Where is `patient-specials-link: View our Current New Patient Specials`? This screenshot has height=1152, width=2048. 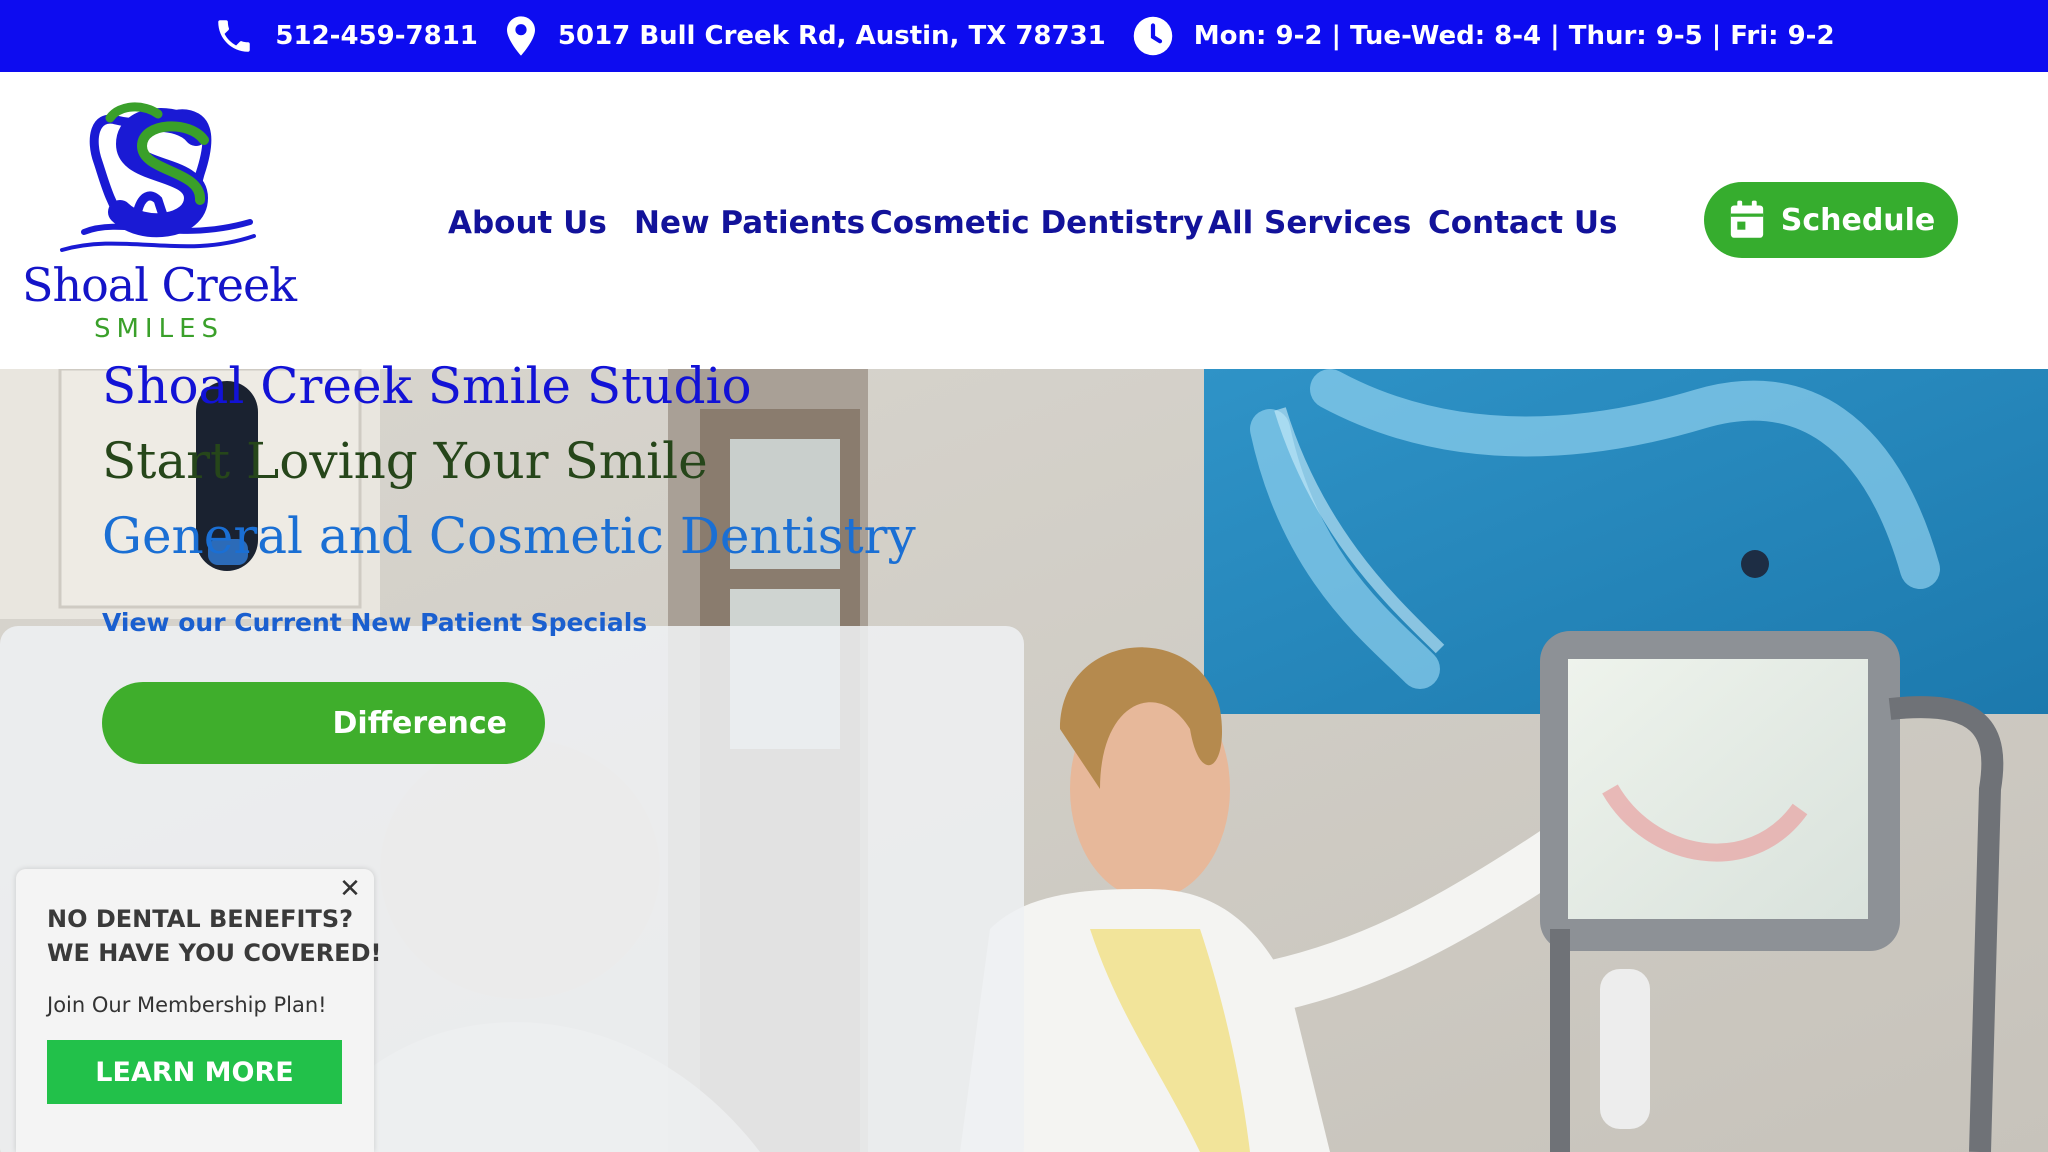 patient-specials-link: View our Current New Patient Specials is located at coordinates (374, 622).